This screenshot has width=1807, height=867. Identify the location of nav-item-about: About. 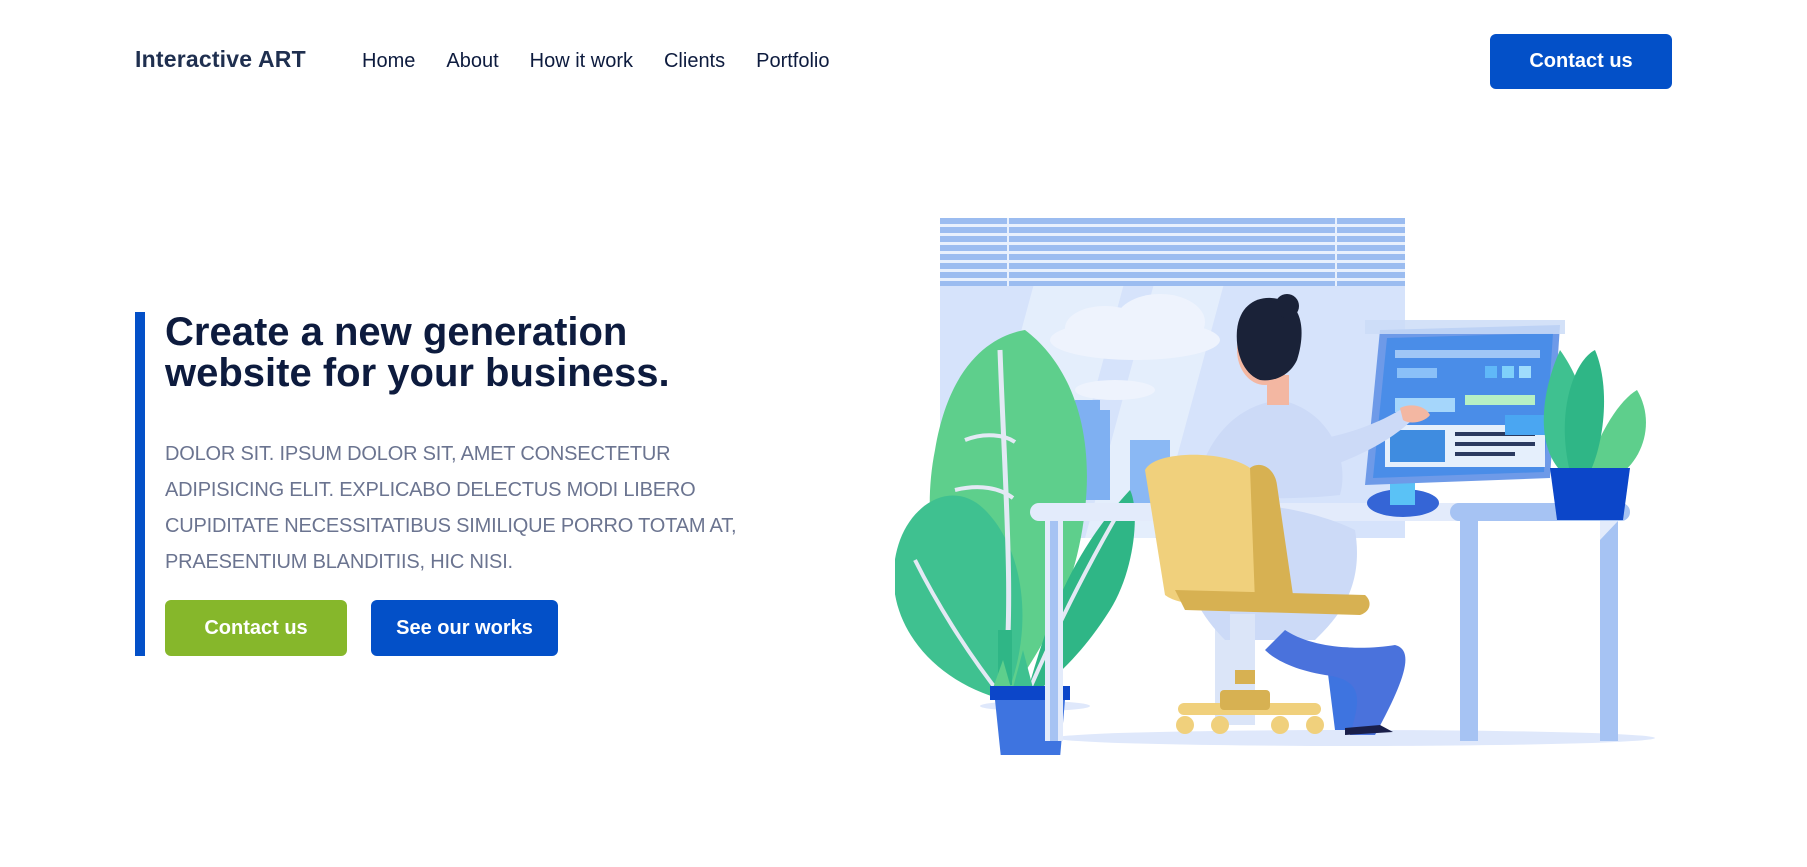
(472, 61).